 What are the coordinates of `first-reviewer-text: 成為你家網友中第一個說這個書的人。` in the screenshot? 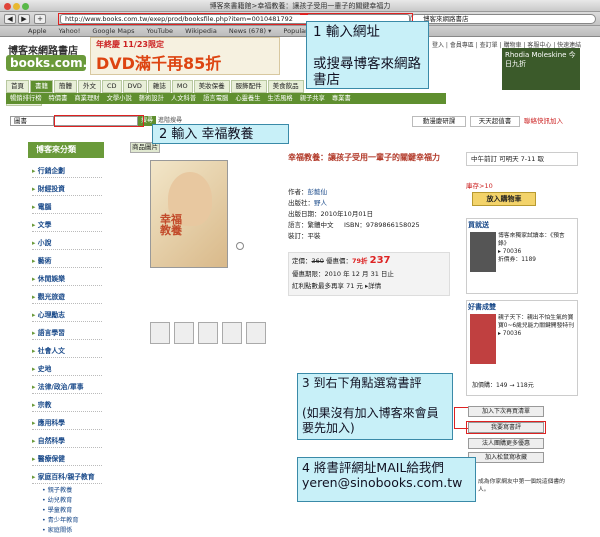 It's located at (521, 486).